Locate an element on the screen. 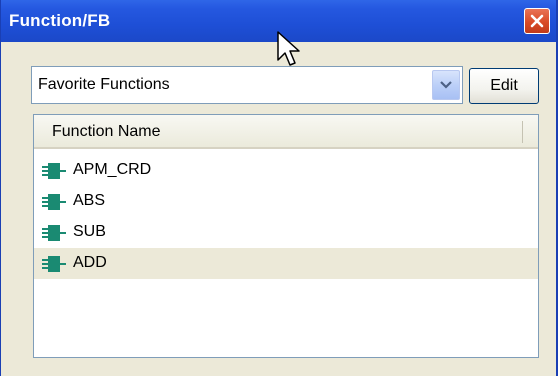 The image size is (560, 376). window-title: Function/FB is located at coordinates (60, 20).